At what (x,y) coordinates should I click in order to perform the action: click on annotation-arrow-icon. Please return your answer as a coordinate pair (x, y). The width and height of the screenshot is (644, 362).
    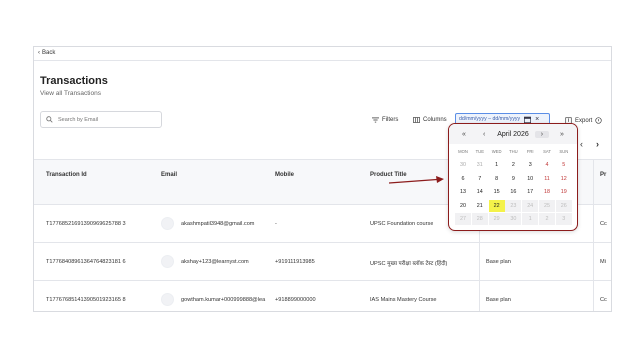
    Looking at the image, I should click on (416, 180).